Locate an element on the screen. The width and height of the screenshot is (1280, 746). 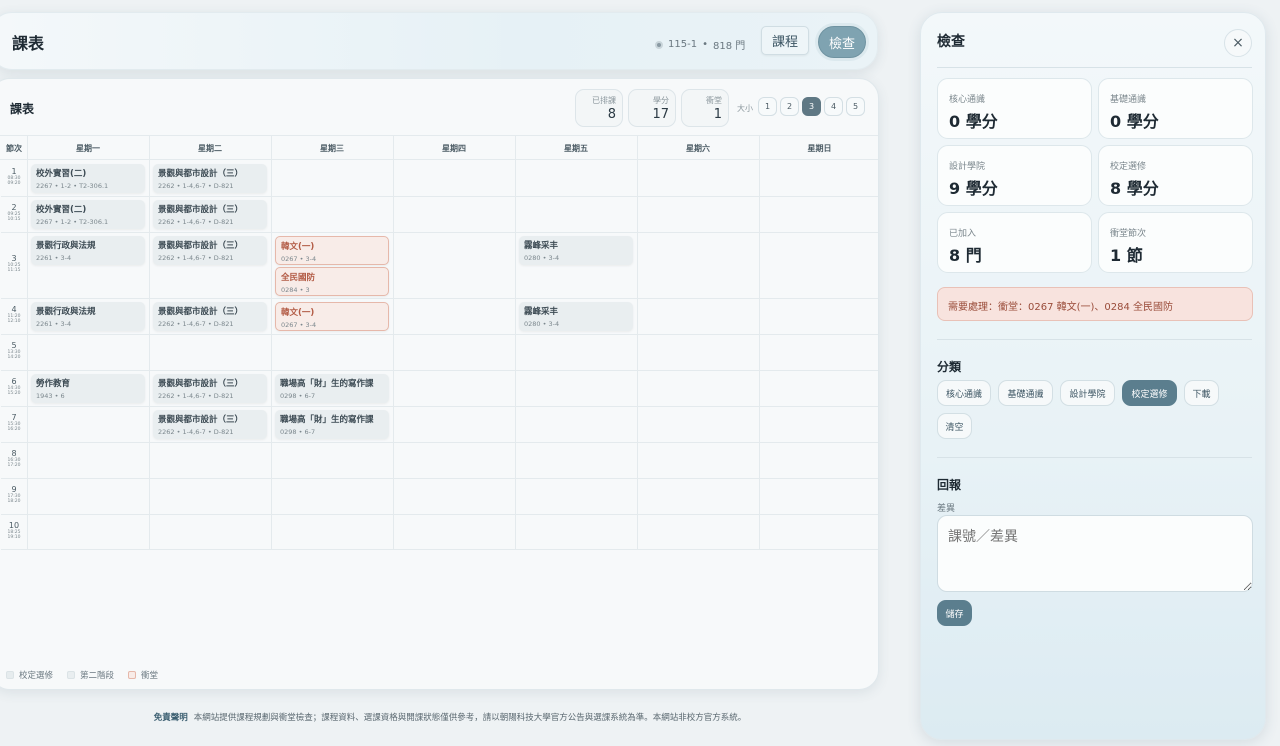
diff-label: 差異 is located at coordinates (946, 509).